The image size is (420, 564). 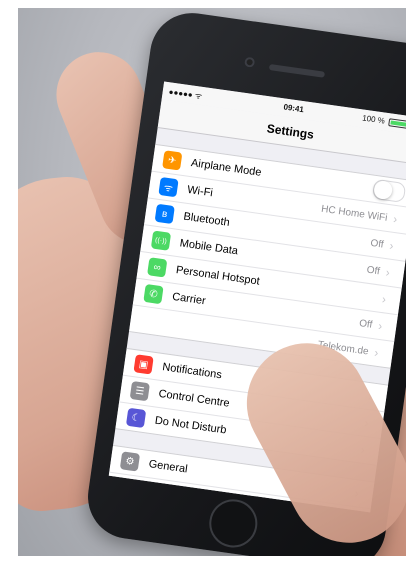 What do you see at coordinates (157, 267) in the screenshot?
I see `hotspot-icon: ∞` at bounding box center [157, 267].